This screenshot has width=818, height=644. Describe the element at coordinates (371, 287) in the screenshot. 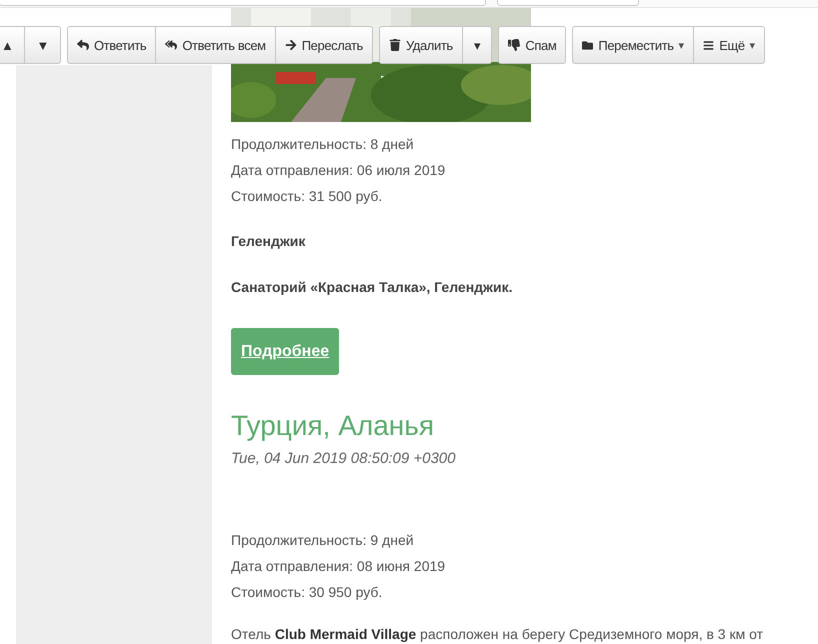

I see `heading-text: Санаторий «Красная Талка», Геленджик.` at that location.